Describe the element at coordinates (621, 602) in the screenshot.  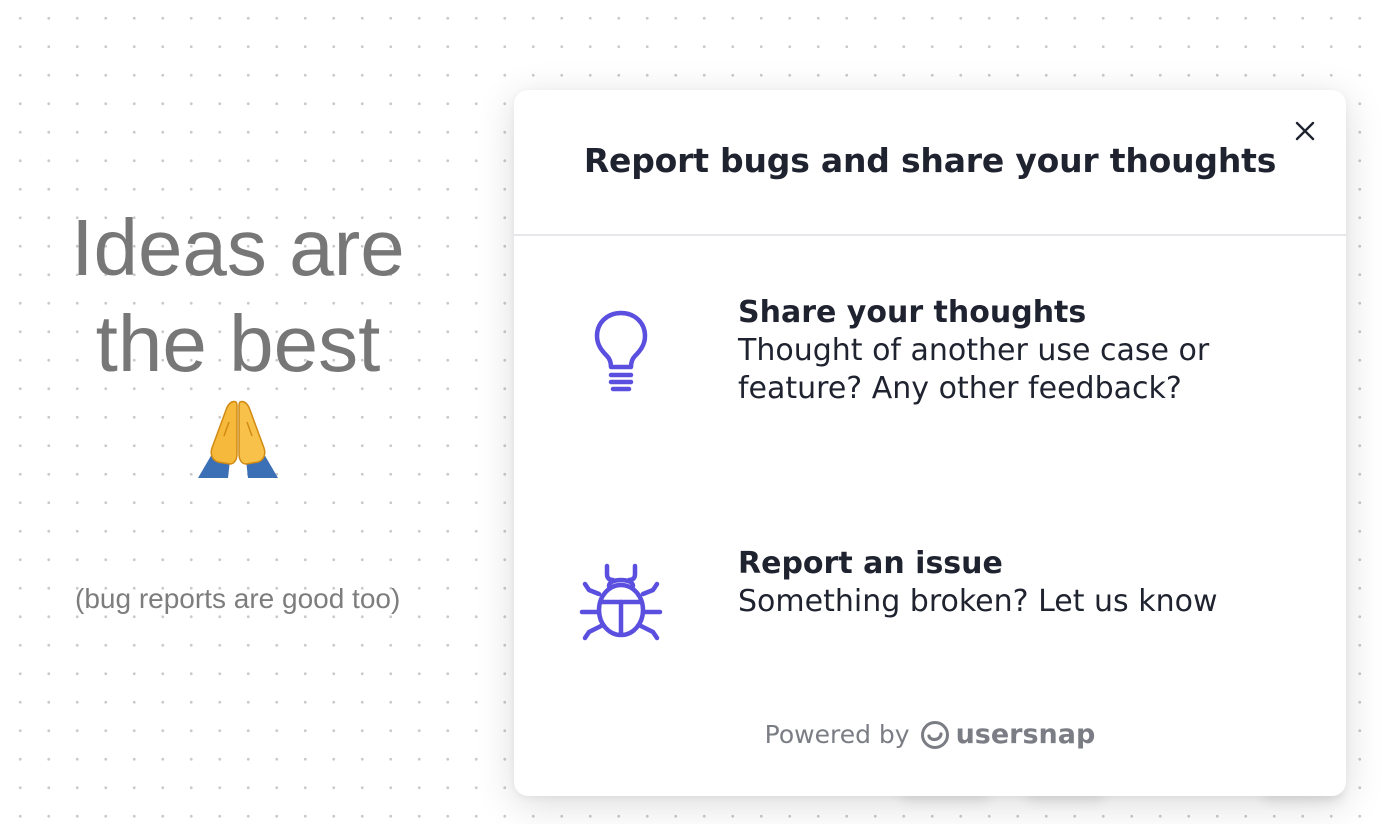
I see `bug-icon` at that location.